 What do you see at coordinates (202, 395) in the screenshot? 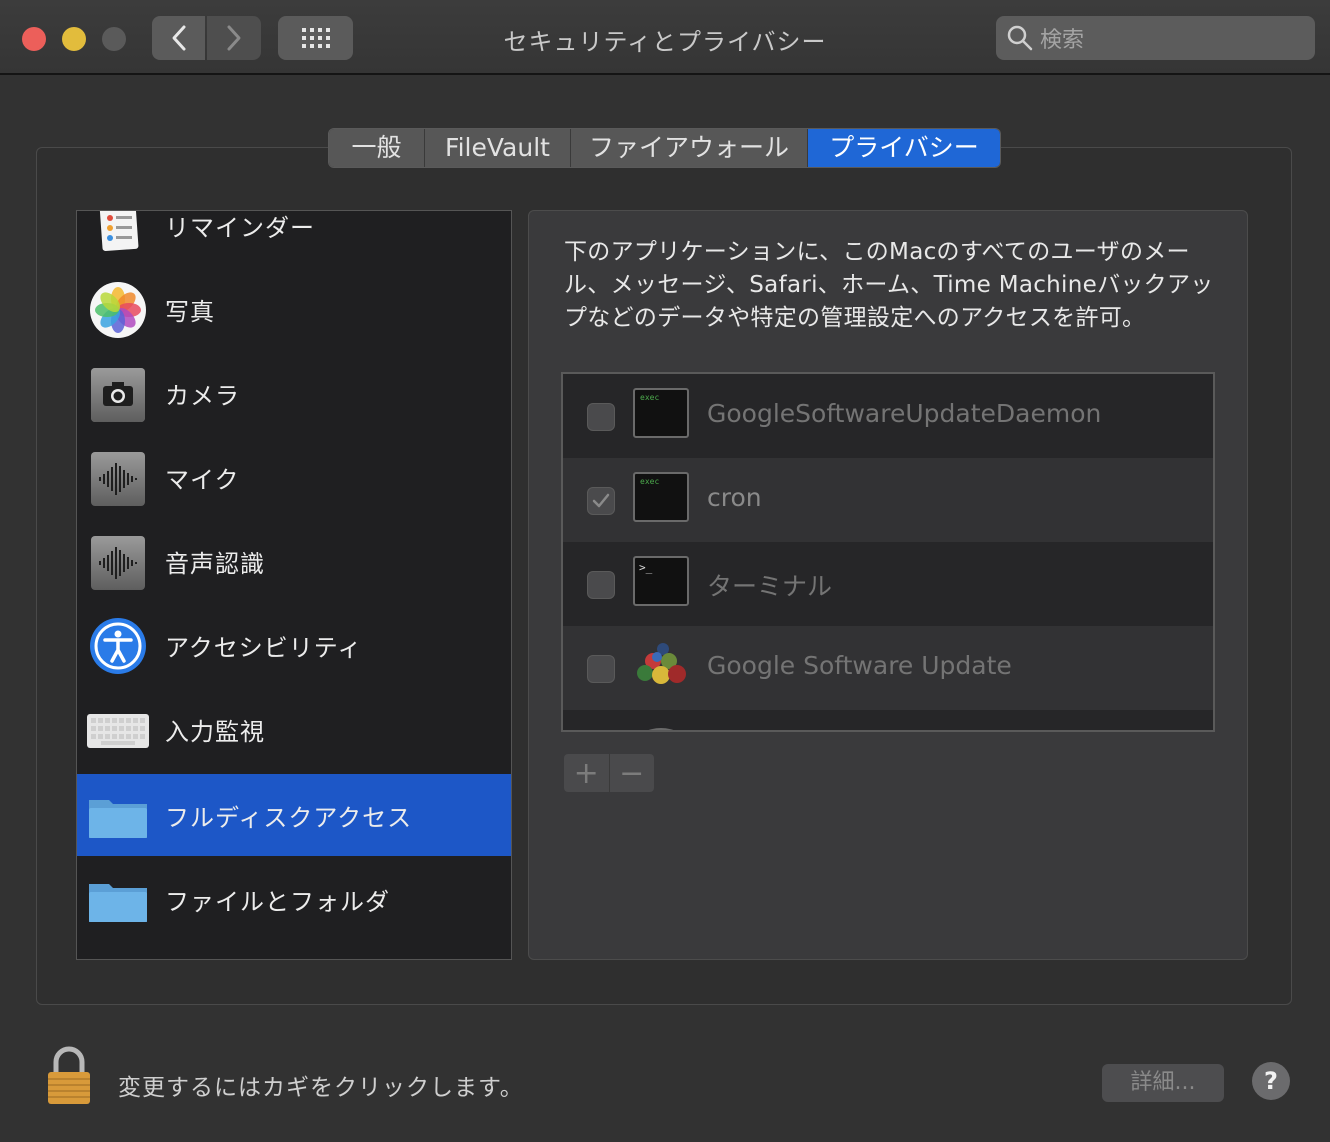
I see `sidebar-item-label: カメラ` at bounding box center [202, 395].